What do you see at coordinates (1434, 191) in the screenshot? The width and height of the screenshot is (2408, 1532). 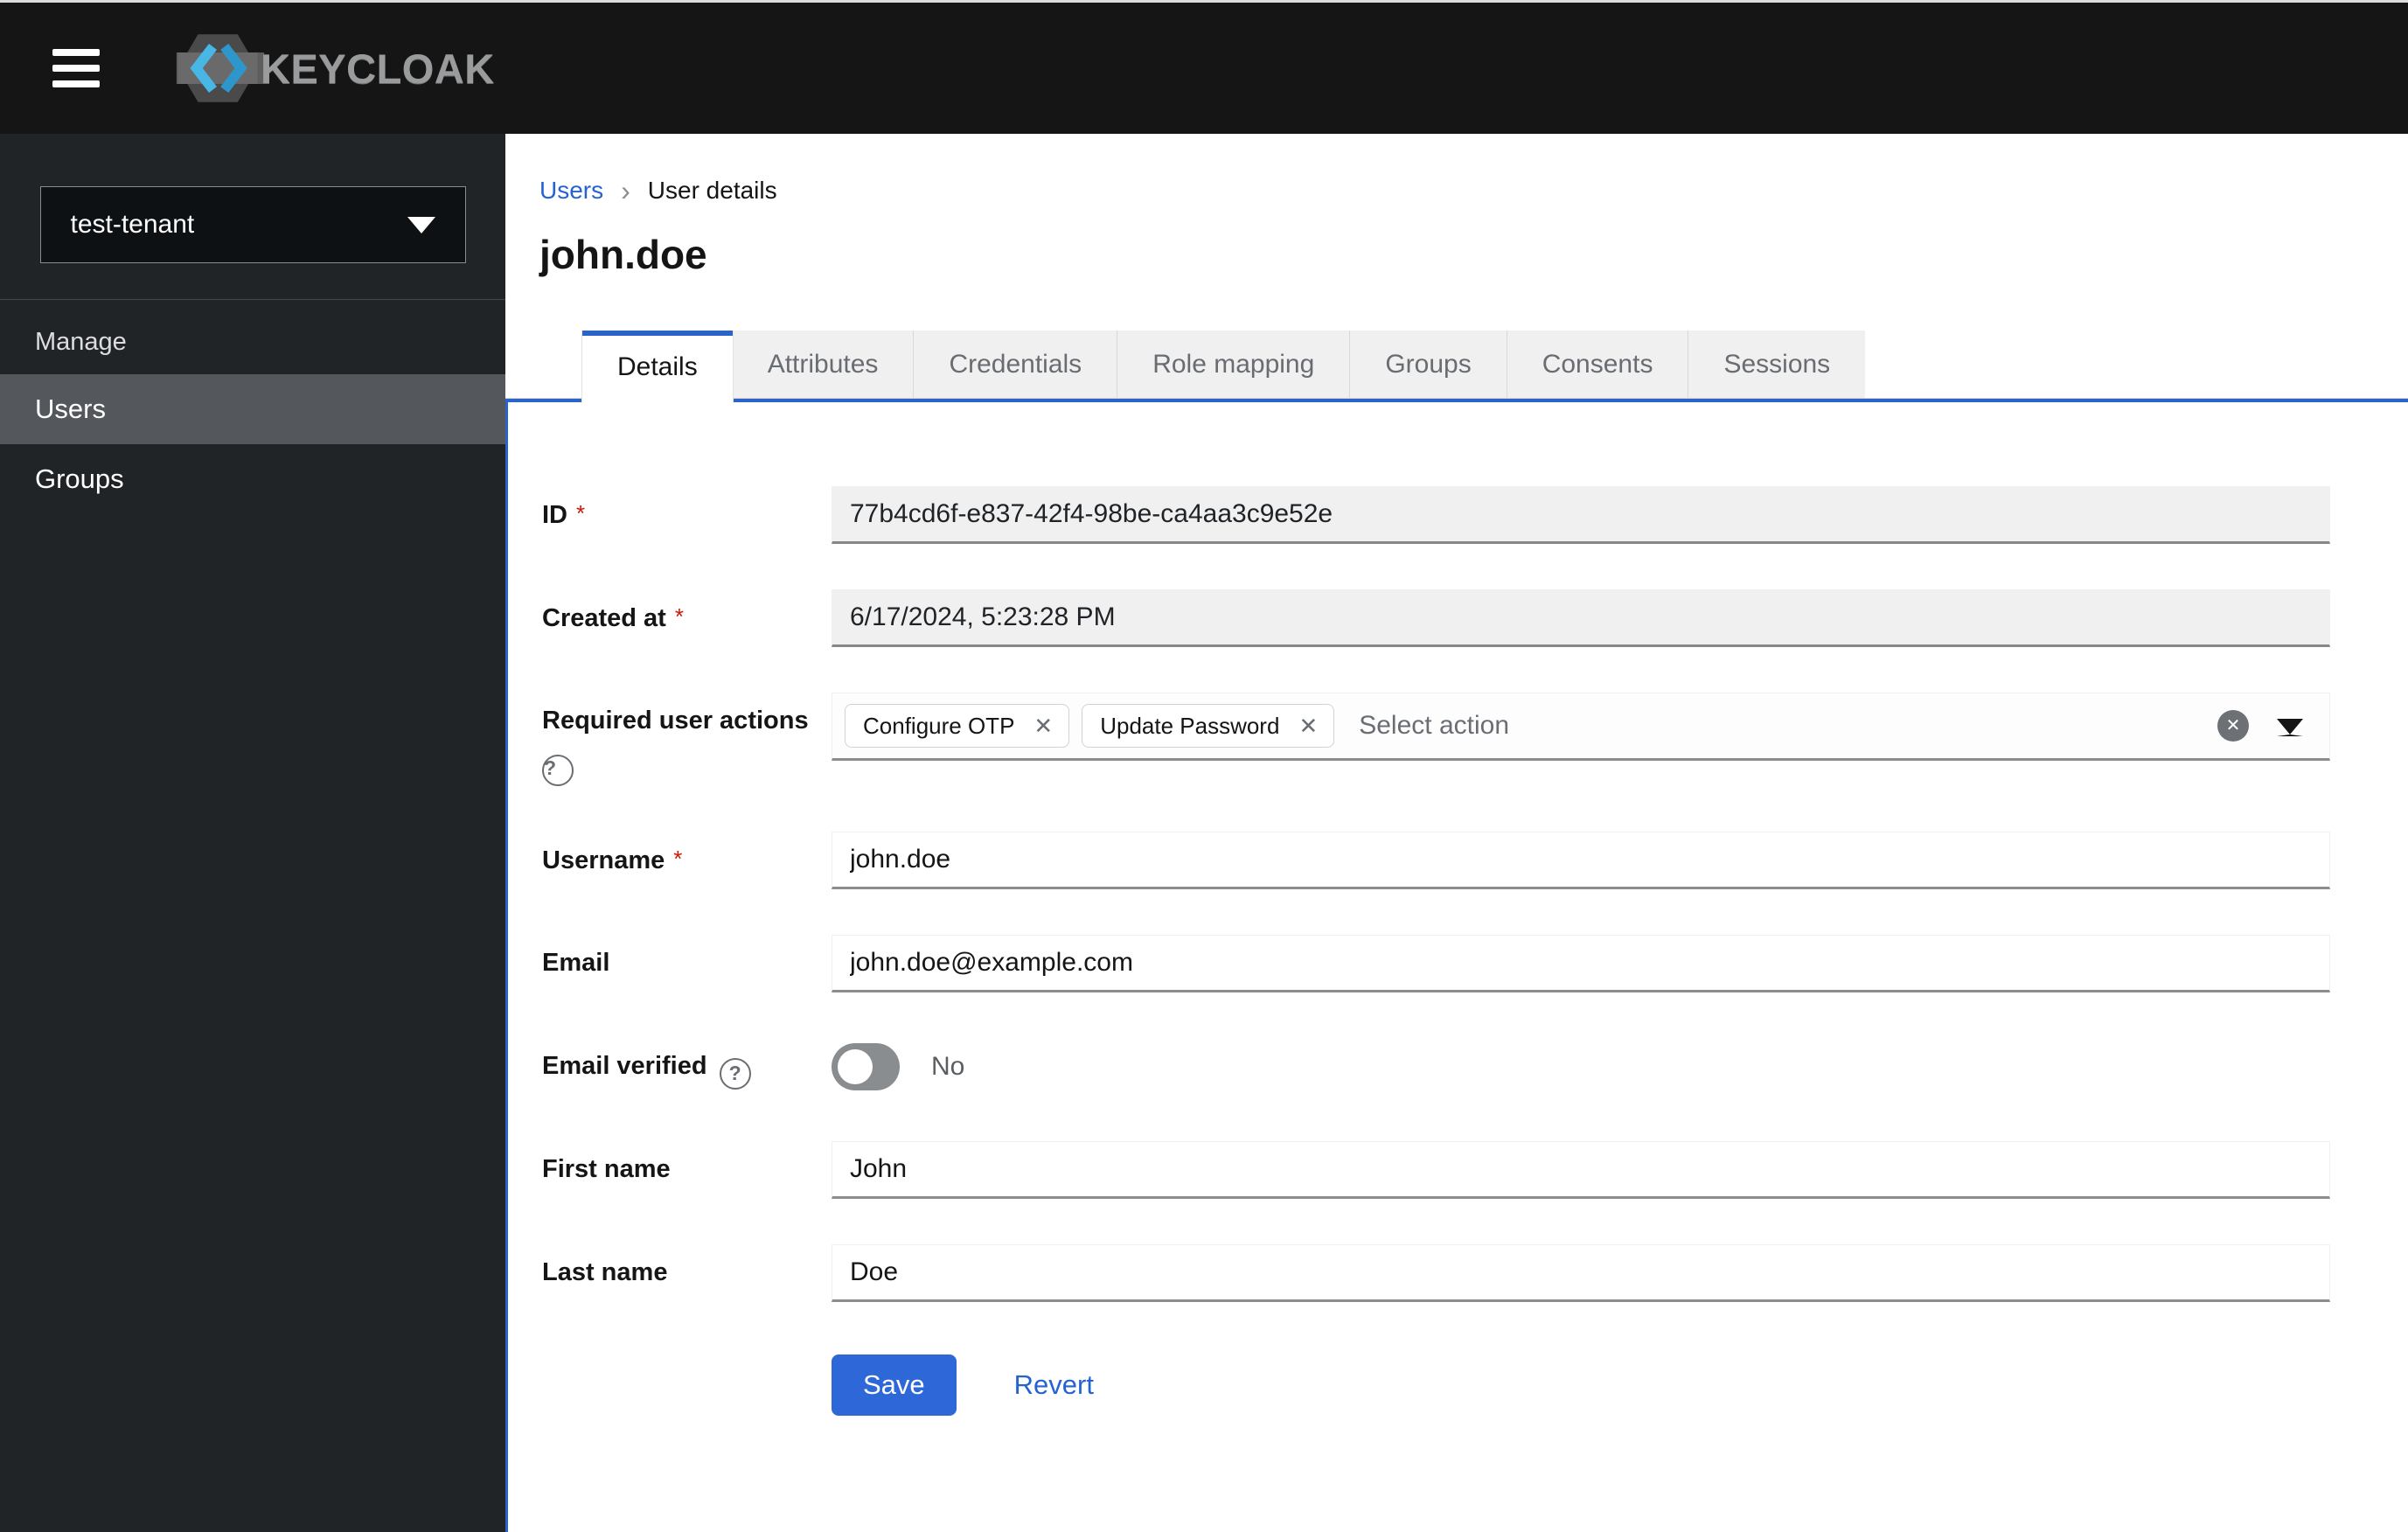 I see `breadcrumb: Users › User details` at bounding box center [1434, 191].